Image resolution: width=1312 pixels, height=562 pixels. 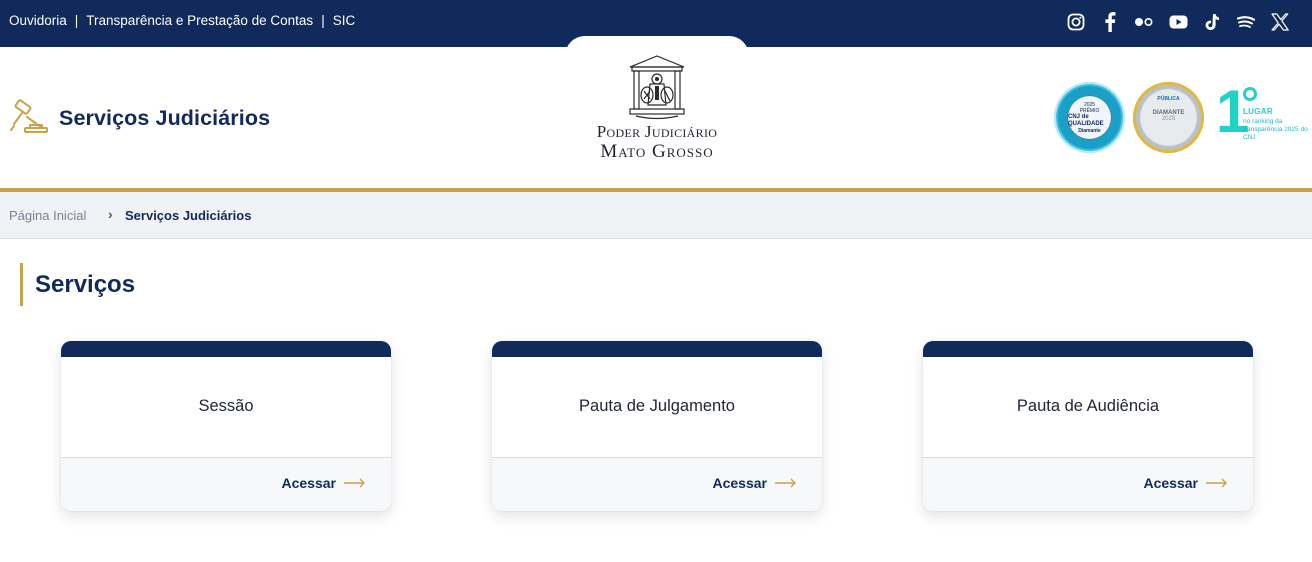 I want to click on ordinal-indicator, so click(x=1250, y=94).